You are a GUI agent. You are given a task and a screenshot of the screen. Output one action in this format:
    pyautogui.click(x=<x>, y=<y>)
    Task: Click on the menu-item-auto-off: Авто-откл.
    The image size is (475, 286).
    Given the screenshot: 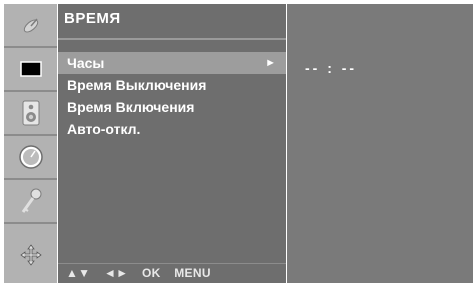 What is the action you would take?
    pyautogui.click(x=172, y=129)
    